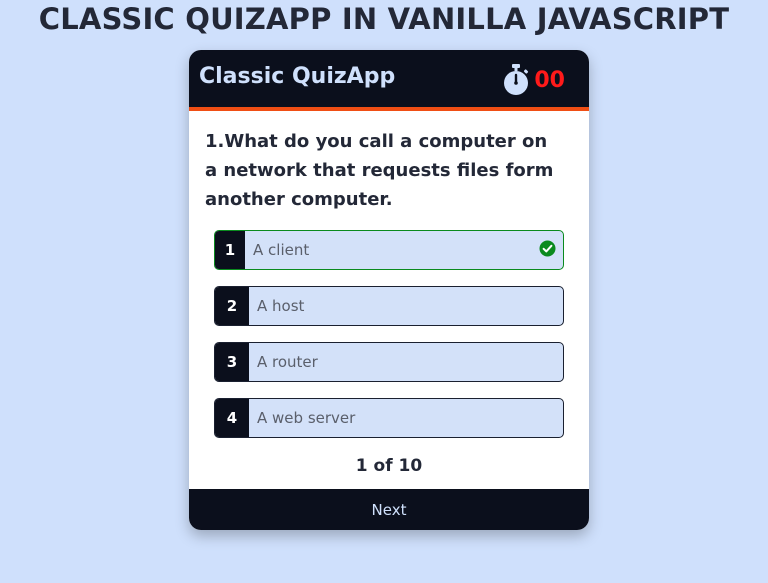 The image size is (768, 583). I want to click on option-1: 1 A client, so click(389, 250).